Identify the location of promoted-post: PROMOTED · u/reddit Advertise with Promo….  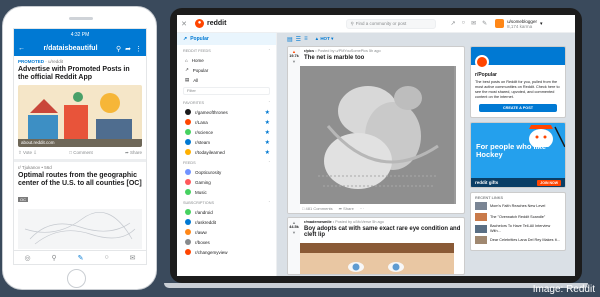
(80, 109).